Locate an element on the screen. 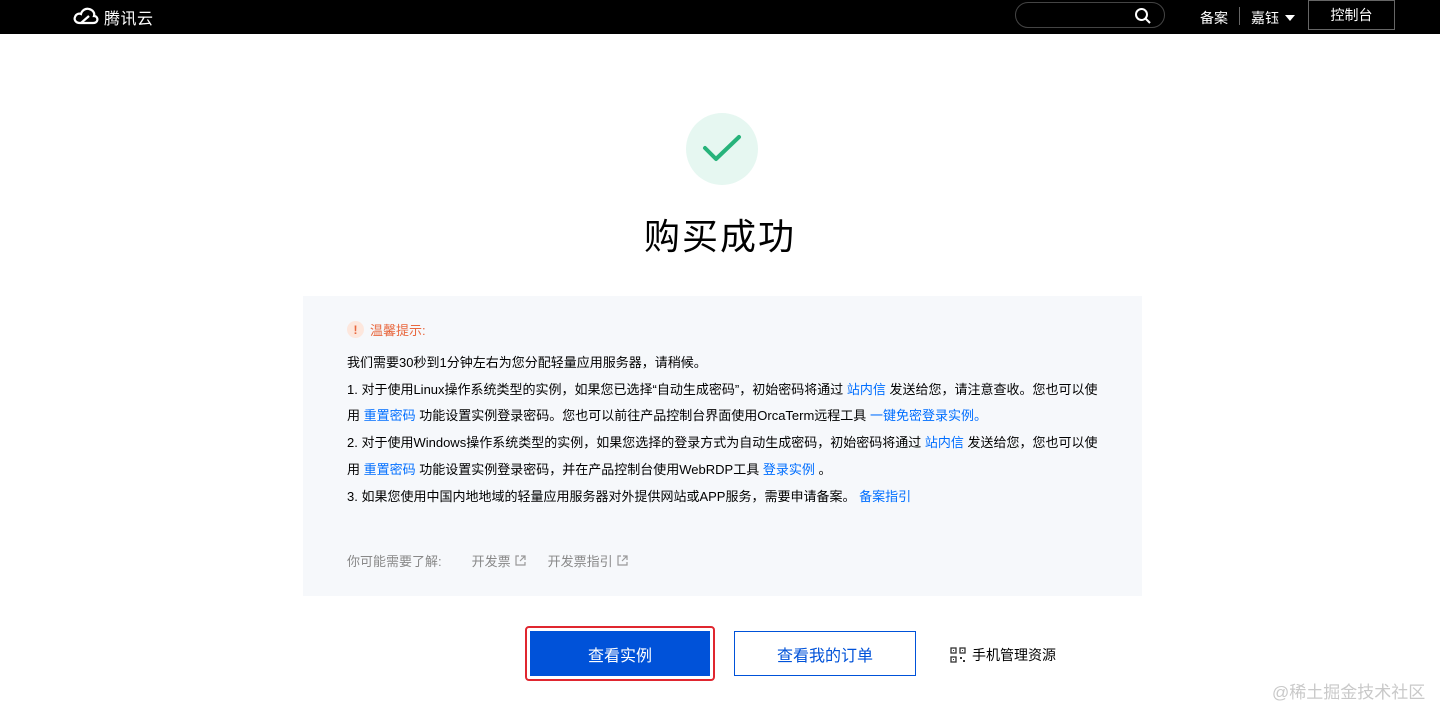  check-icon is located at coordinates (722, 148).